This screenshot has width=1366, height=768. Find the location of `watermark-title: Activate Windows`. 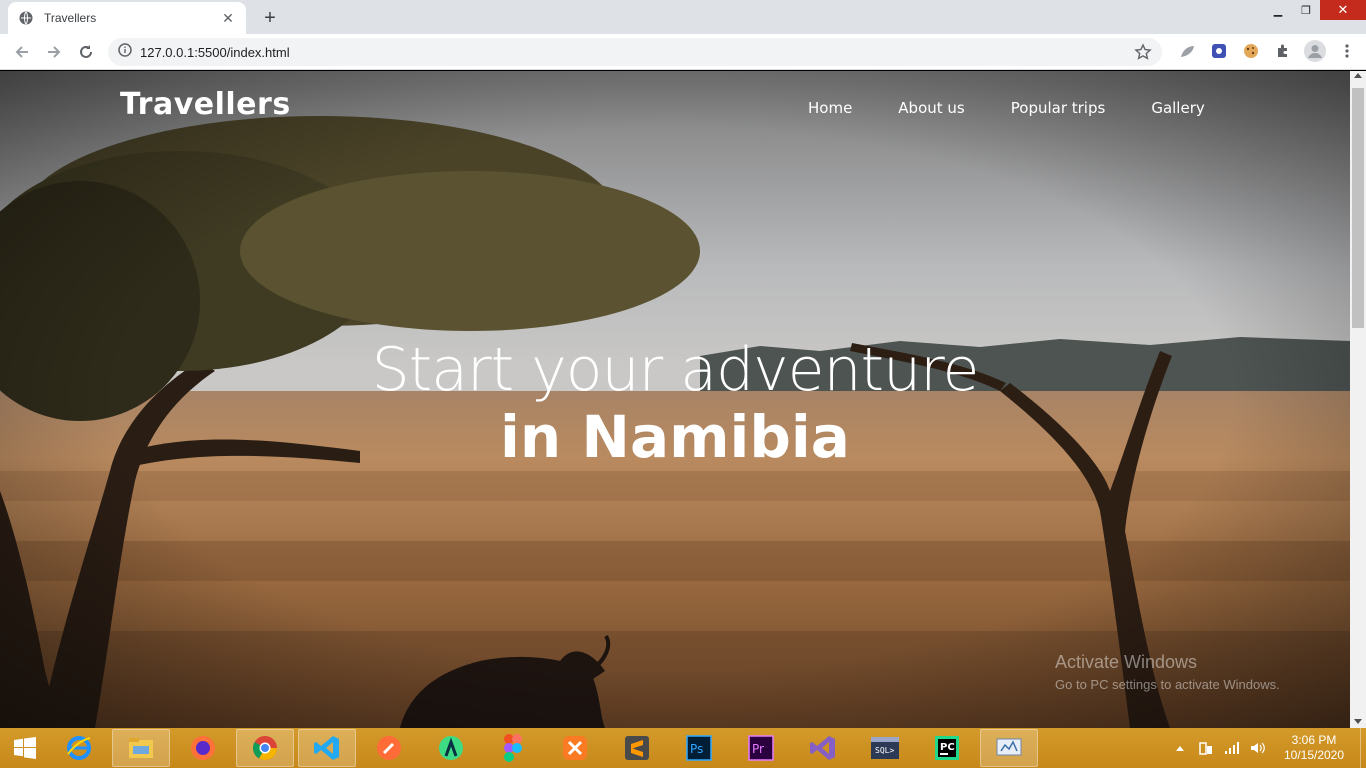

watermark-title: Activate Windows is located at coordinates (1126, 662).